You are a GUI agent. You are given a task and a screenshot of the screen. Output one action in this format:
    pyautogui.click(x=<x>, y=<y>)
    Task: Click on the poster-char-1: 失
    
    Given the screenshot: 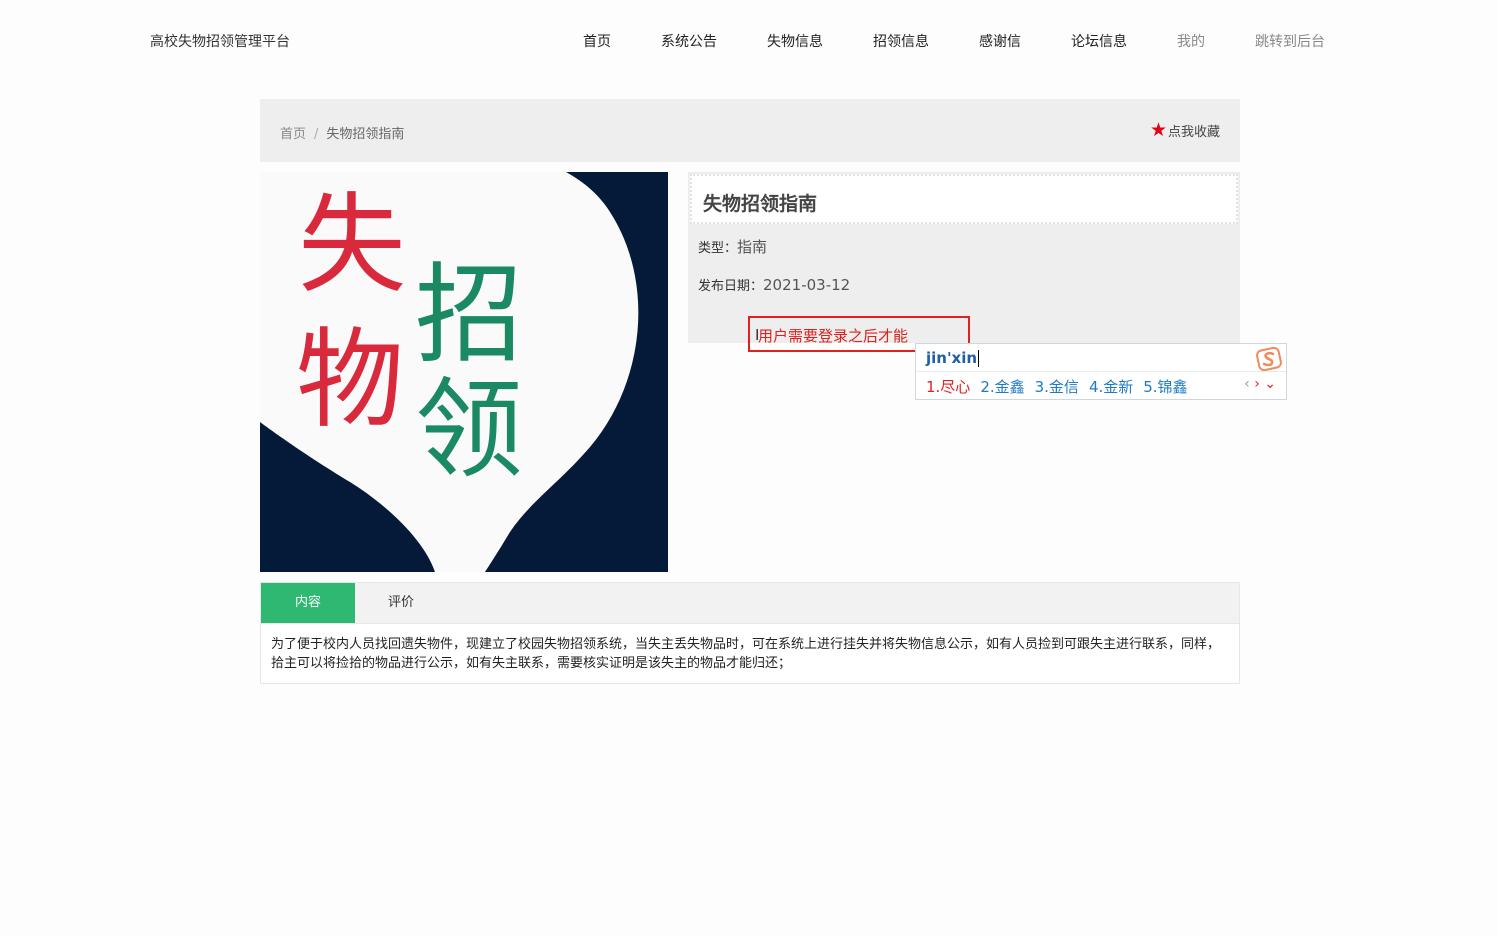 What is the action you would take?
    pyautogui.click(x=352, y=245)
    